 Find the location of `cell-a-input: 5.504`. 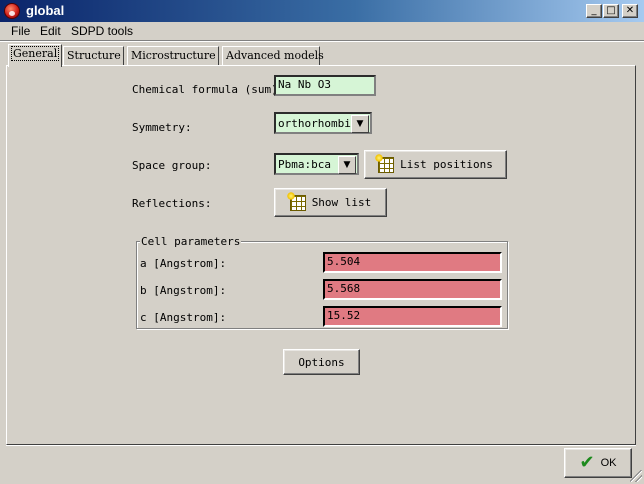

cell-a-input: 5.504 is located at coordinates (412, 262).